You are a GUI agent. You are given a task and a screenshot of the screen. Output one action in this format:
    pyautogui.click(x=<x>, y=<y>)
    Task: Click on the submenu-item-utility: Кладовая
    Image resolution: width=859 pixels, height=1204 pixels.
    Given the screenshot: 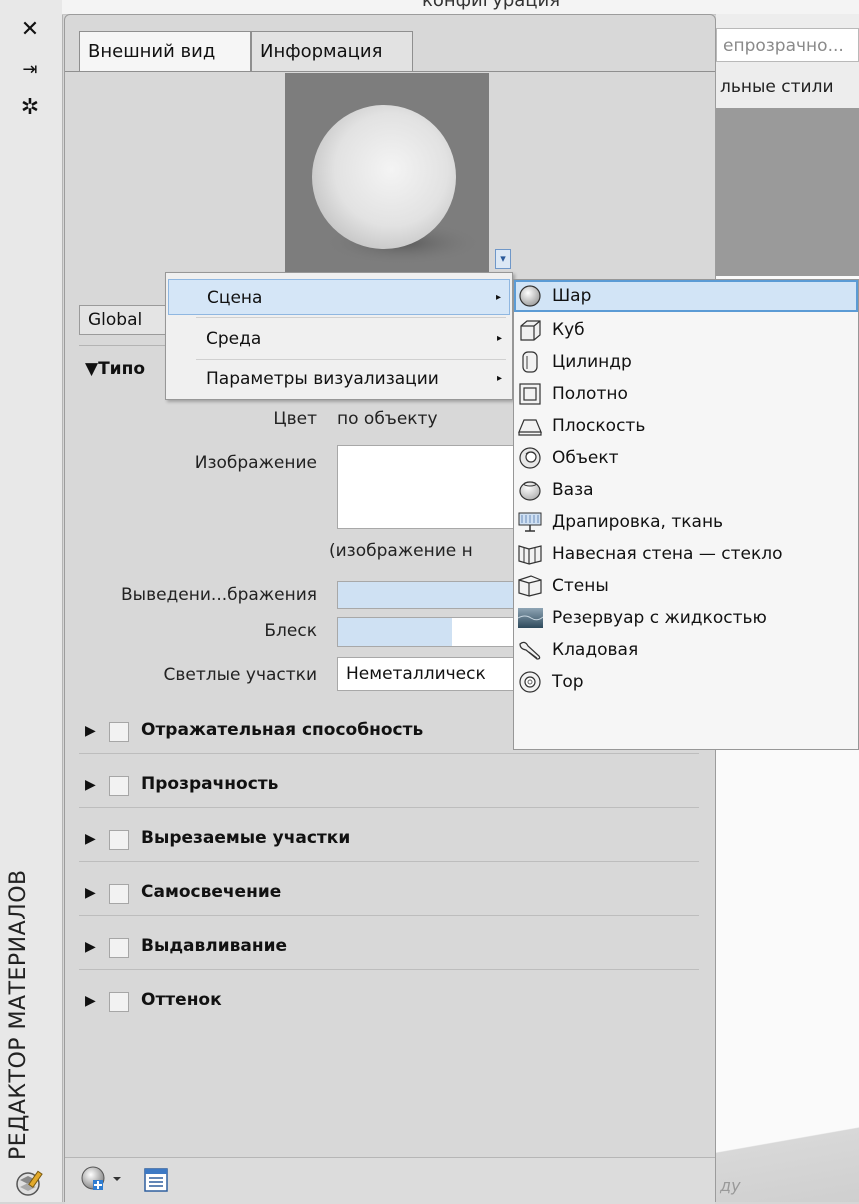 What is the action you would take?
    pyautogui.click(x=686, y=650)
    